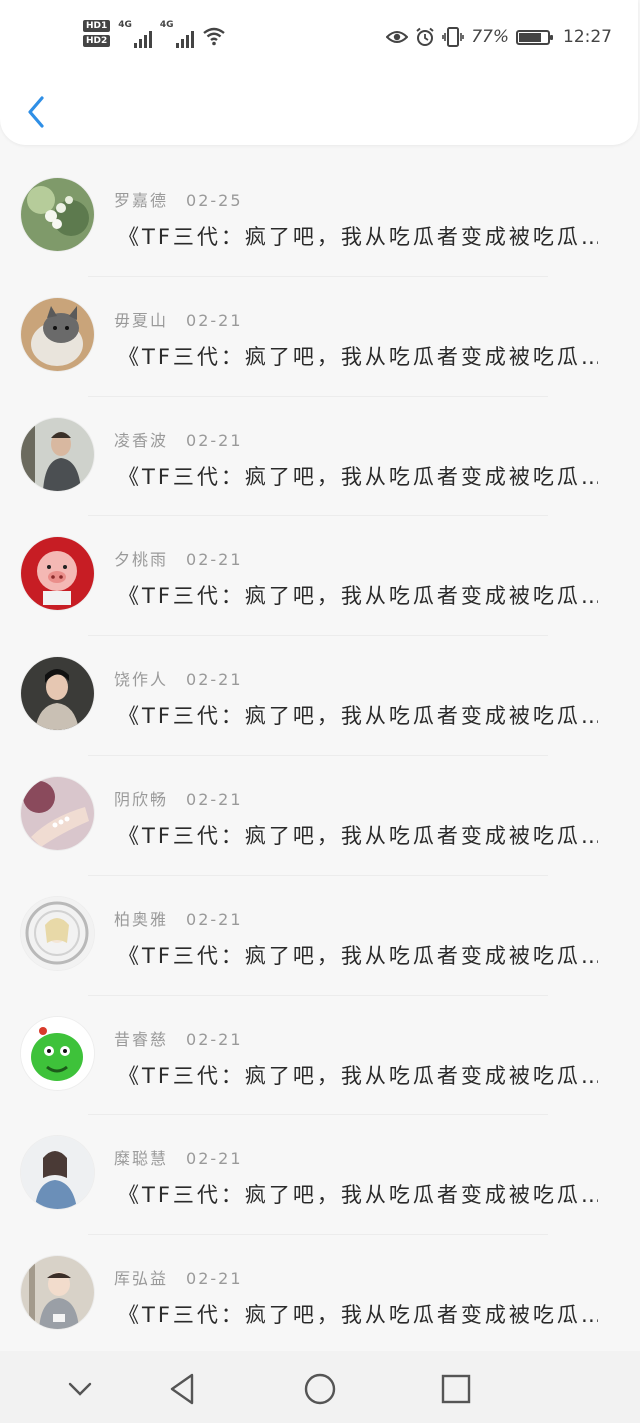  Describe the element at coordinates (425, 36) in the screenshot. I see `alarm-icon` at that location.